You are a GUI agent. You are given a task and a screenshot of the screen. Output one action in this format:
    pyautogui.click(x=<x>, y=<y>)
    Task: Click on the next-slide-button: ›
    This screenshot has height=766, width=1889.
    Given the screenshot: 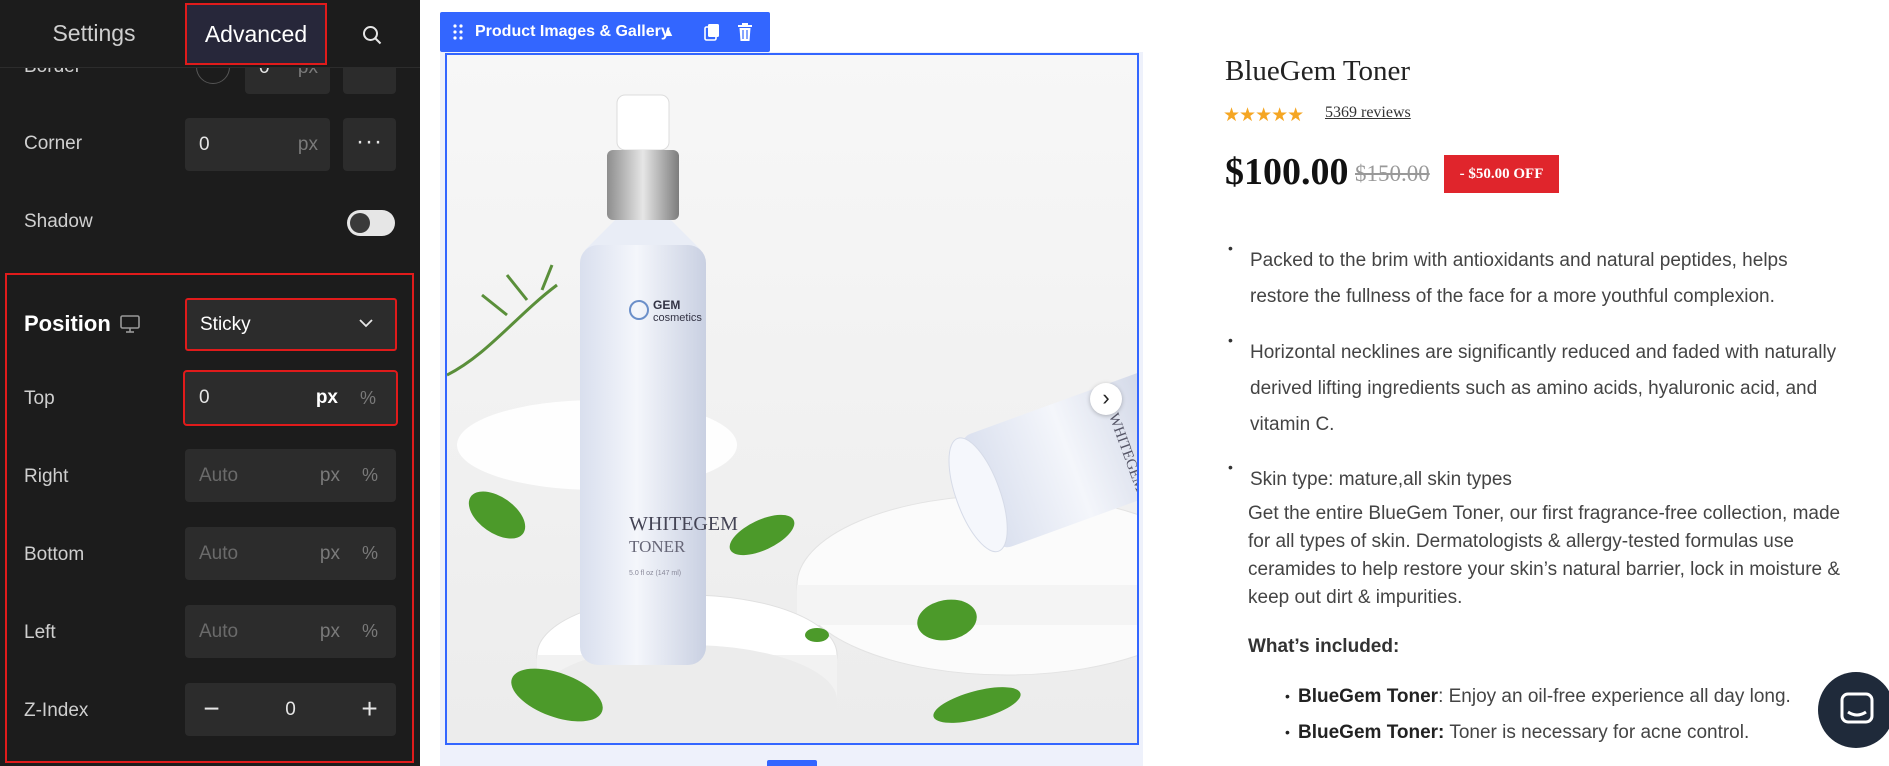 What is the action you would take?
    pyautogui.click(x=1106, y=399)
    